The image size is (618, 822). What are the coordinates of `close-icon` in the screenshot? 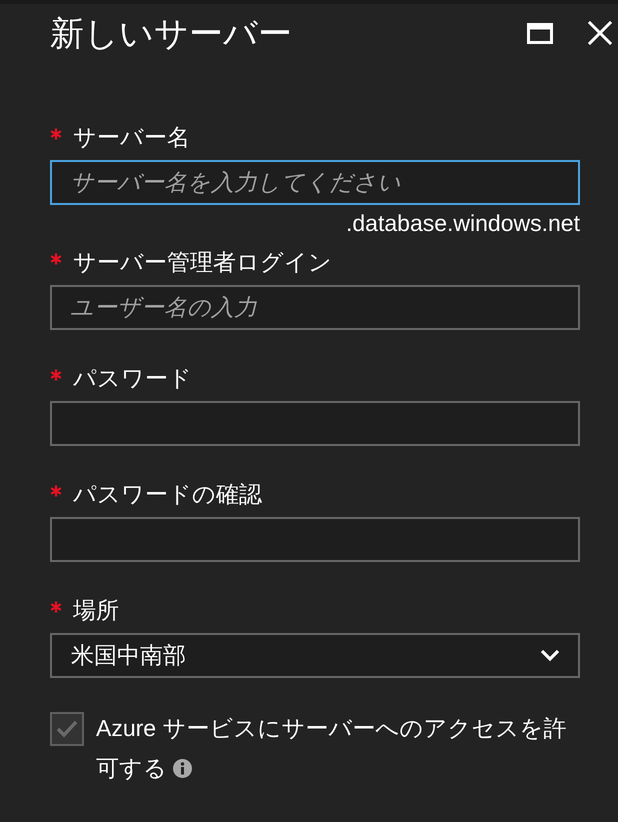 It's located at (600, 33).